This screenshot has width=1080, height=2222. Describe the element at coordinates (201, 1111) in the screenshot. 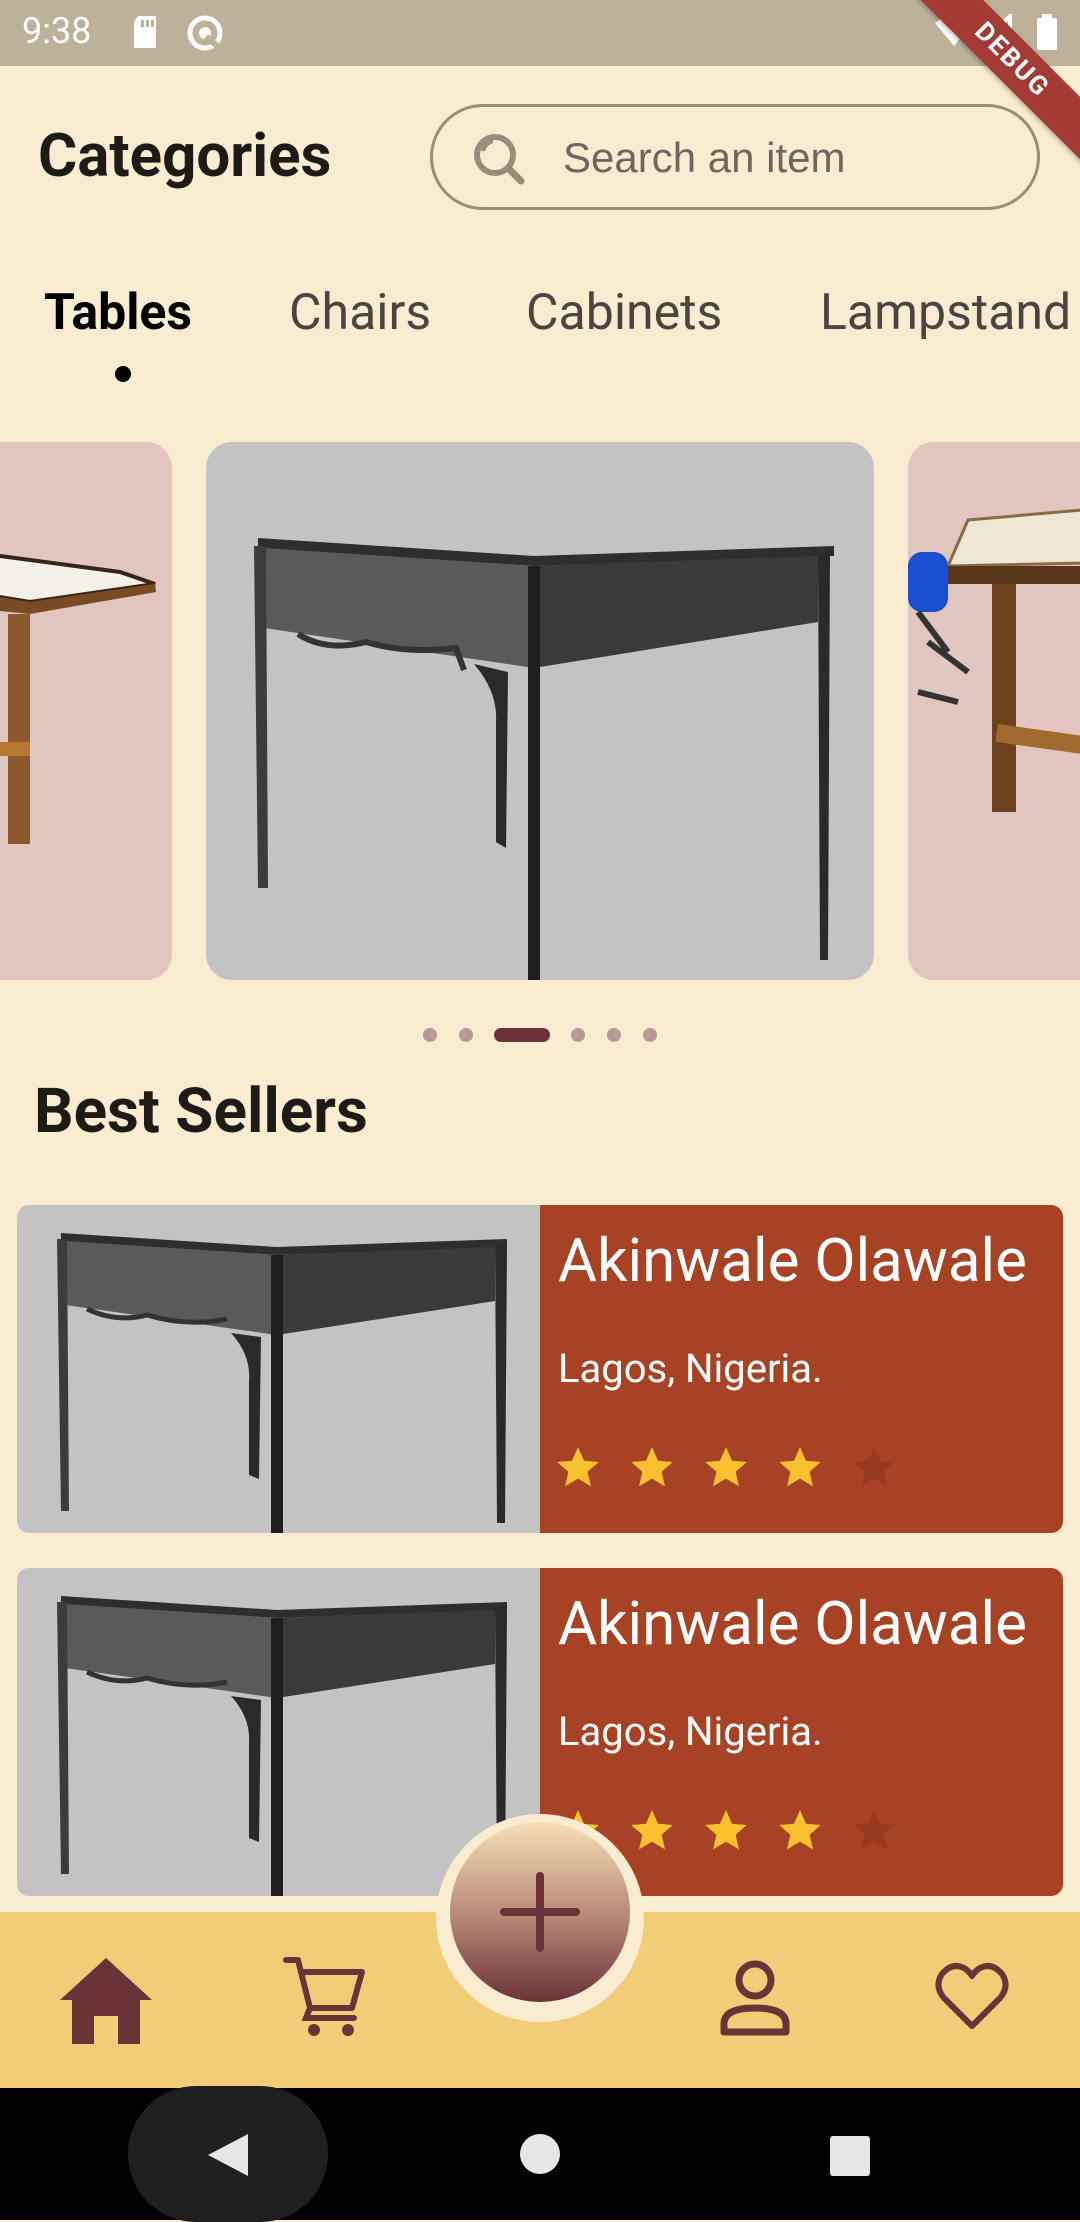

I see `section-title-best-sellers: Best Sellers` at that location.